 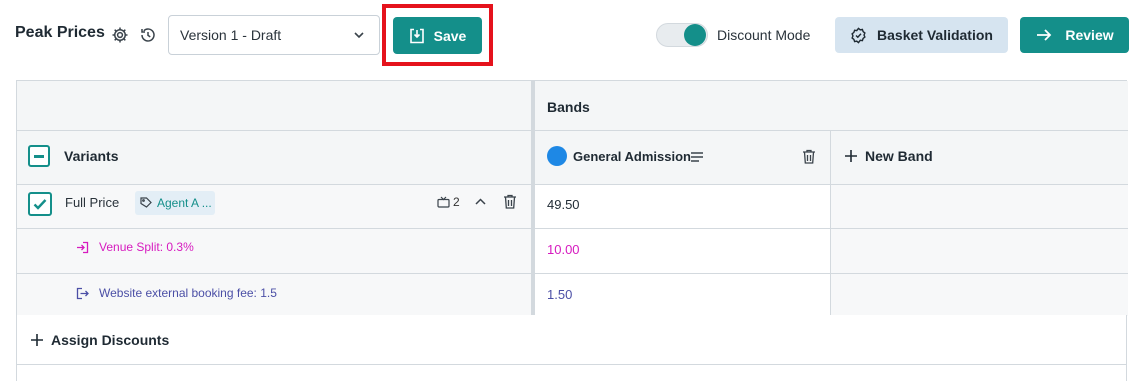 I want to click on badge-check-icon, so click(x=858, y=35).